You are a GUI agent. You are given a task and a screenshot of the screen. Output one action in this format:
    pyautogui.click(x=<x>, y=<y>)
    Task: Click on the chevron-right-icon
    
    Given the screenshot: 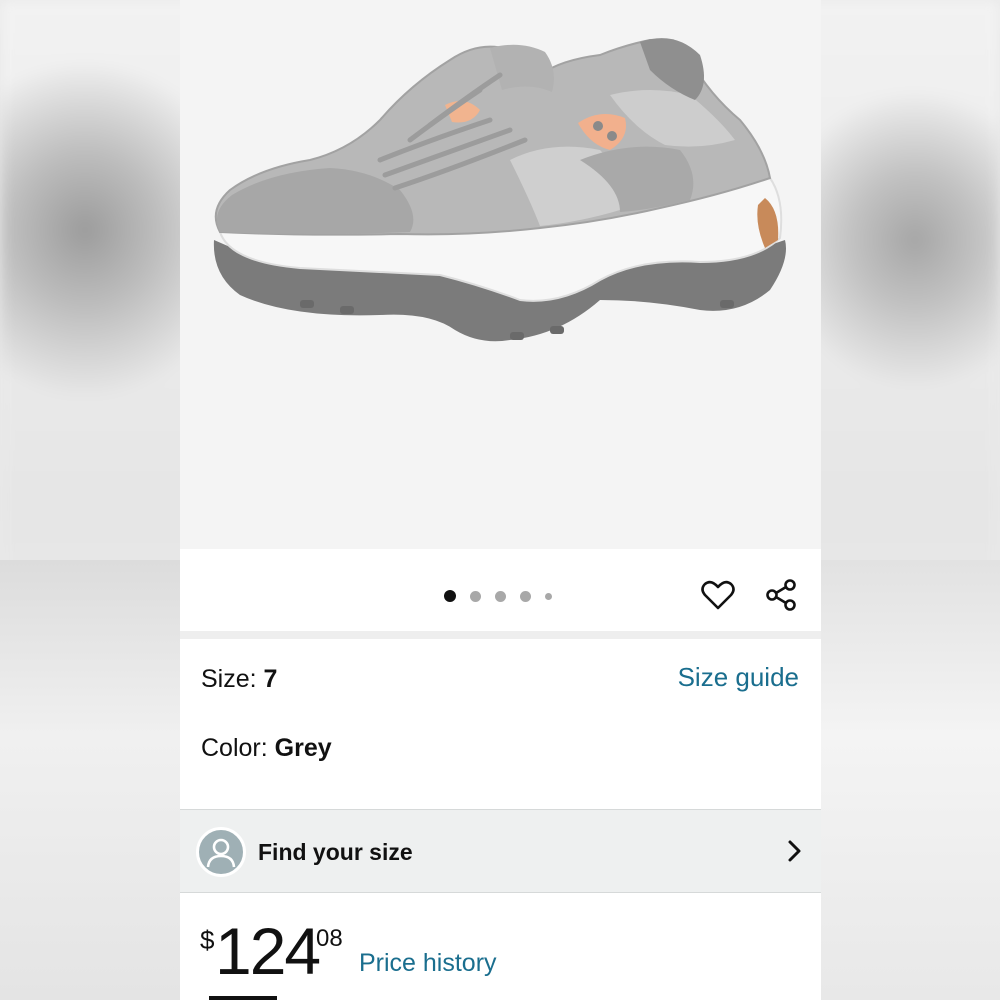 What is the action you would take?
    pyautogui.click(x=795, y=853)
    